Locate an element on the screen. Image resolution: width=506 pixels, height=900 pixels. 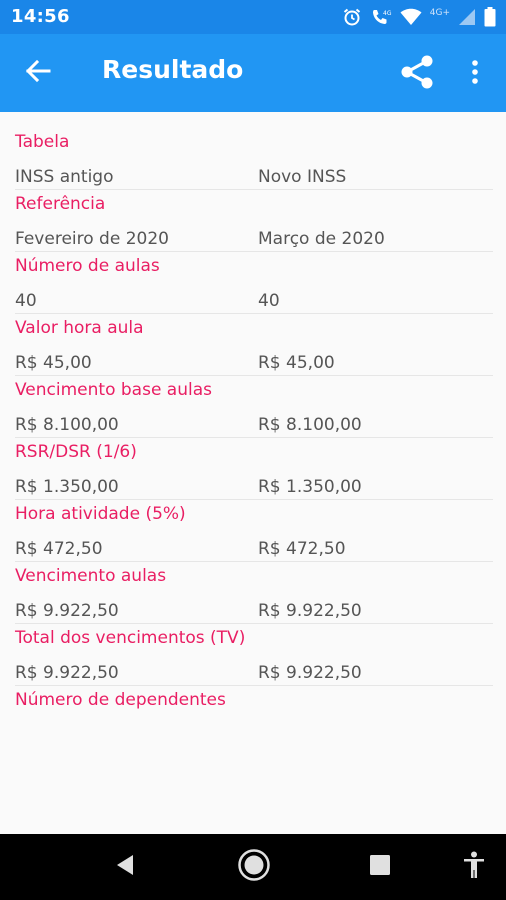
nav-accessibility-button is located at coordinates (474, 867).